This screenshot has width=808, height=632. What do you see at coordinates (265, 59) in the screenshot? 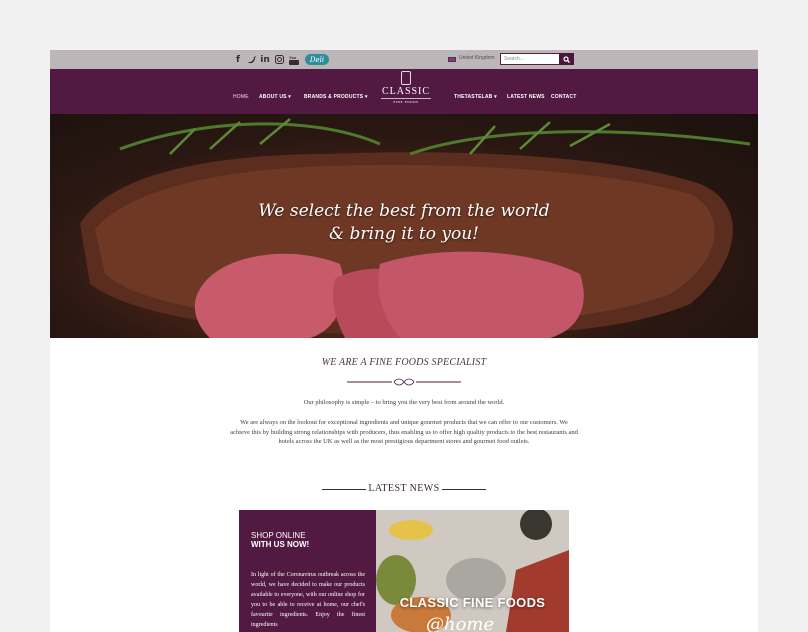
I see `linkedin-icon: in` at bounding box center [265, 59].